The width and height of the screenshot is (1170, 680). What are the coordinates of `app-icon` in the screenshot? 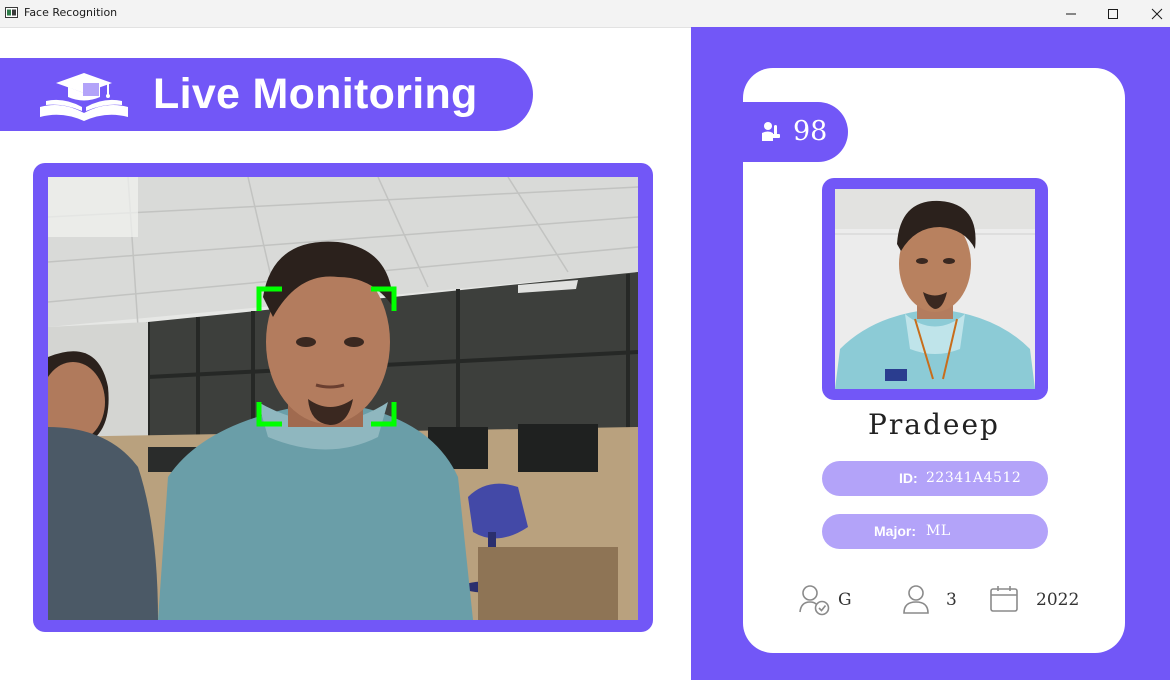 It's located at (11, 12).